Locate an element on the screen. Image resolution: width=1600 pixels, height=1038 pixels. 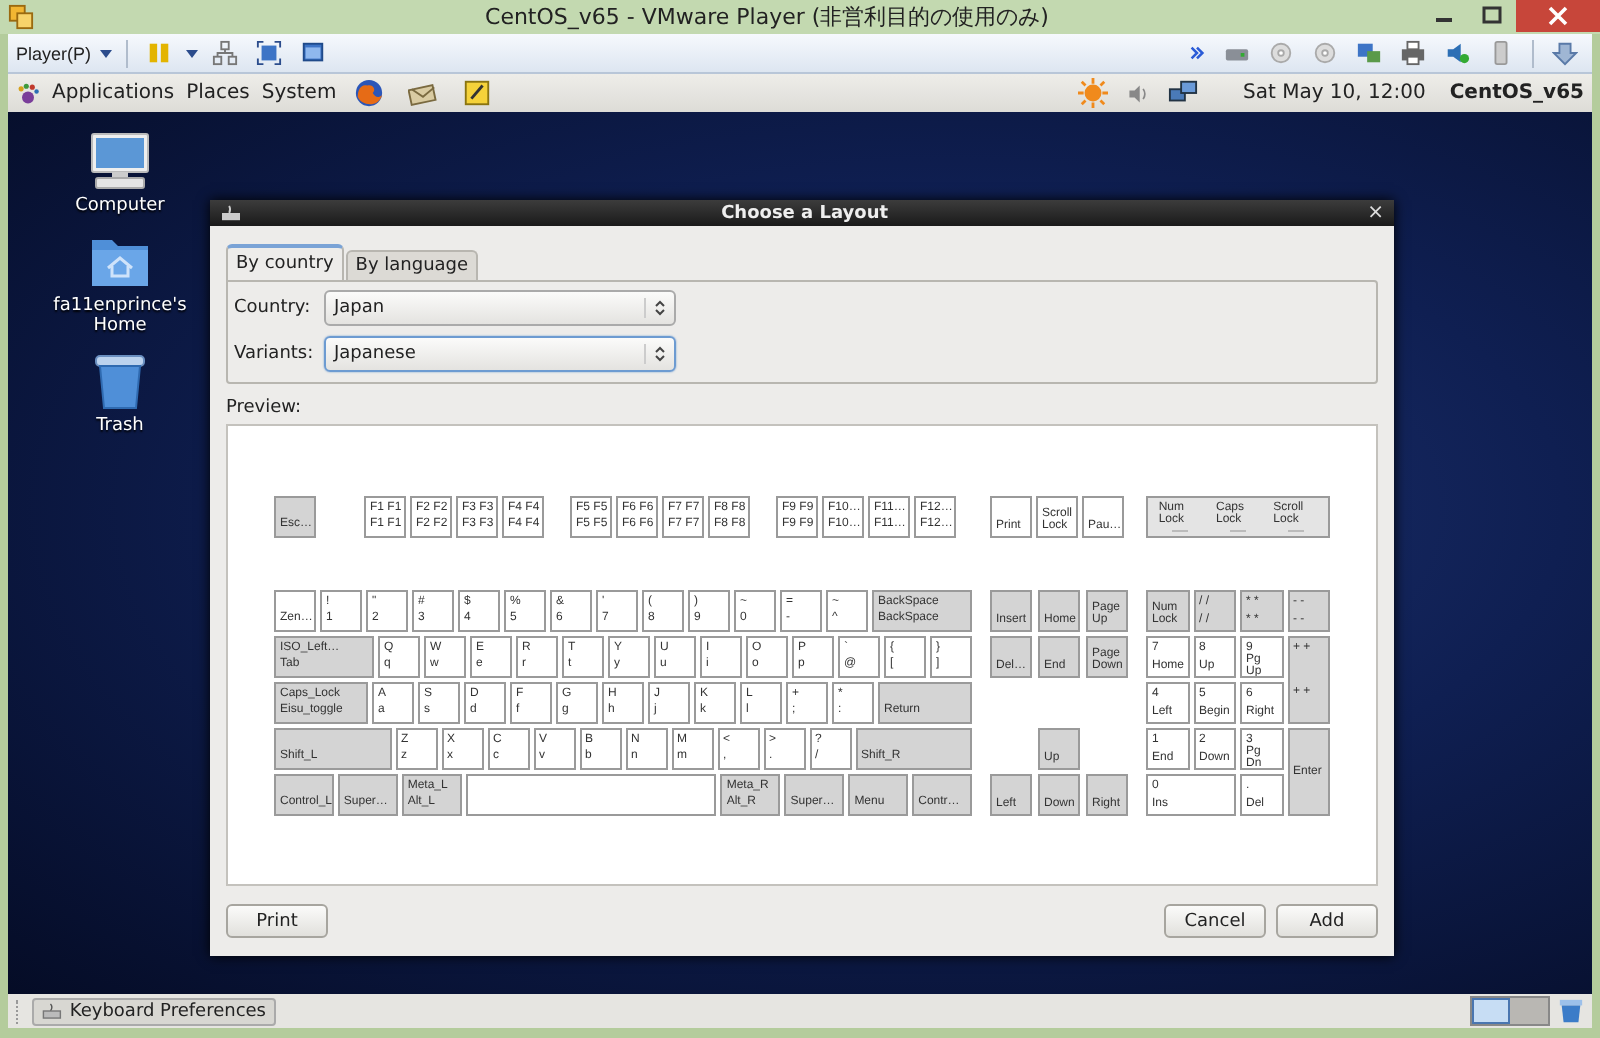
workspace is located at coordinates (1491, 1011).